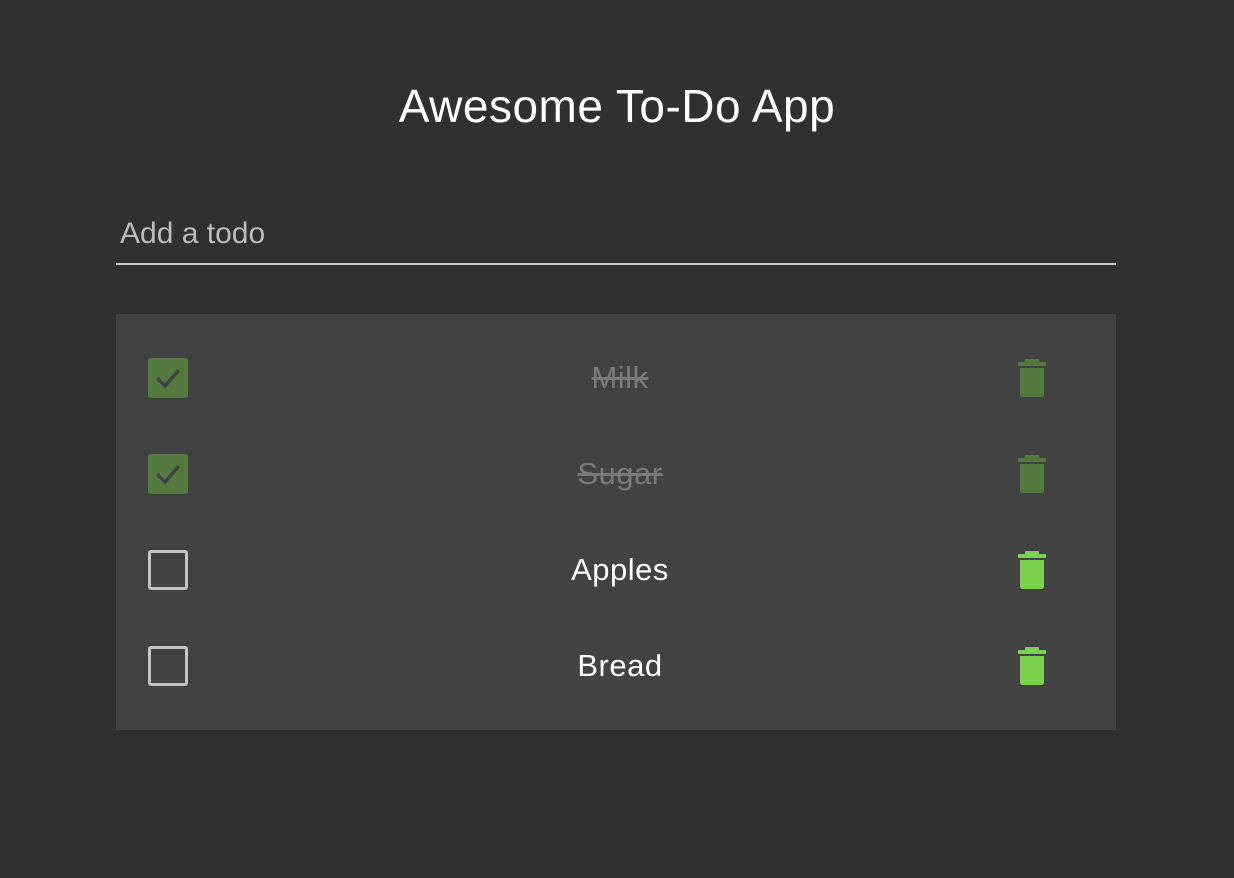  I want to click on todo-label: Milk, so click(620, 378).